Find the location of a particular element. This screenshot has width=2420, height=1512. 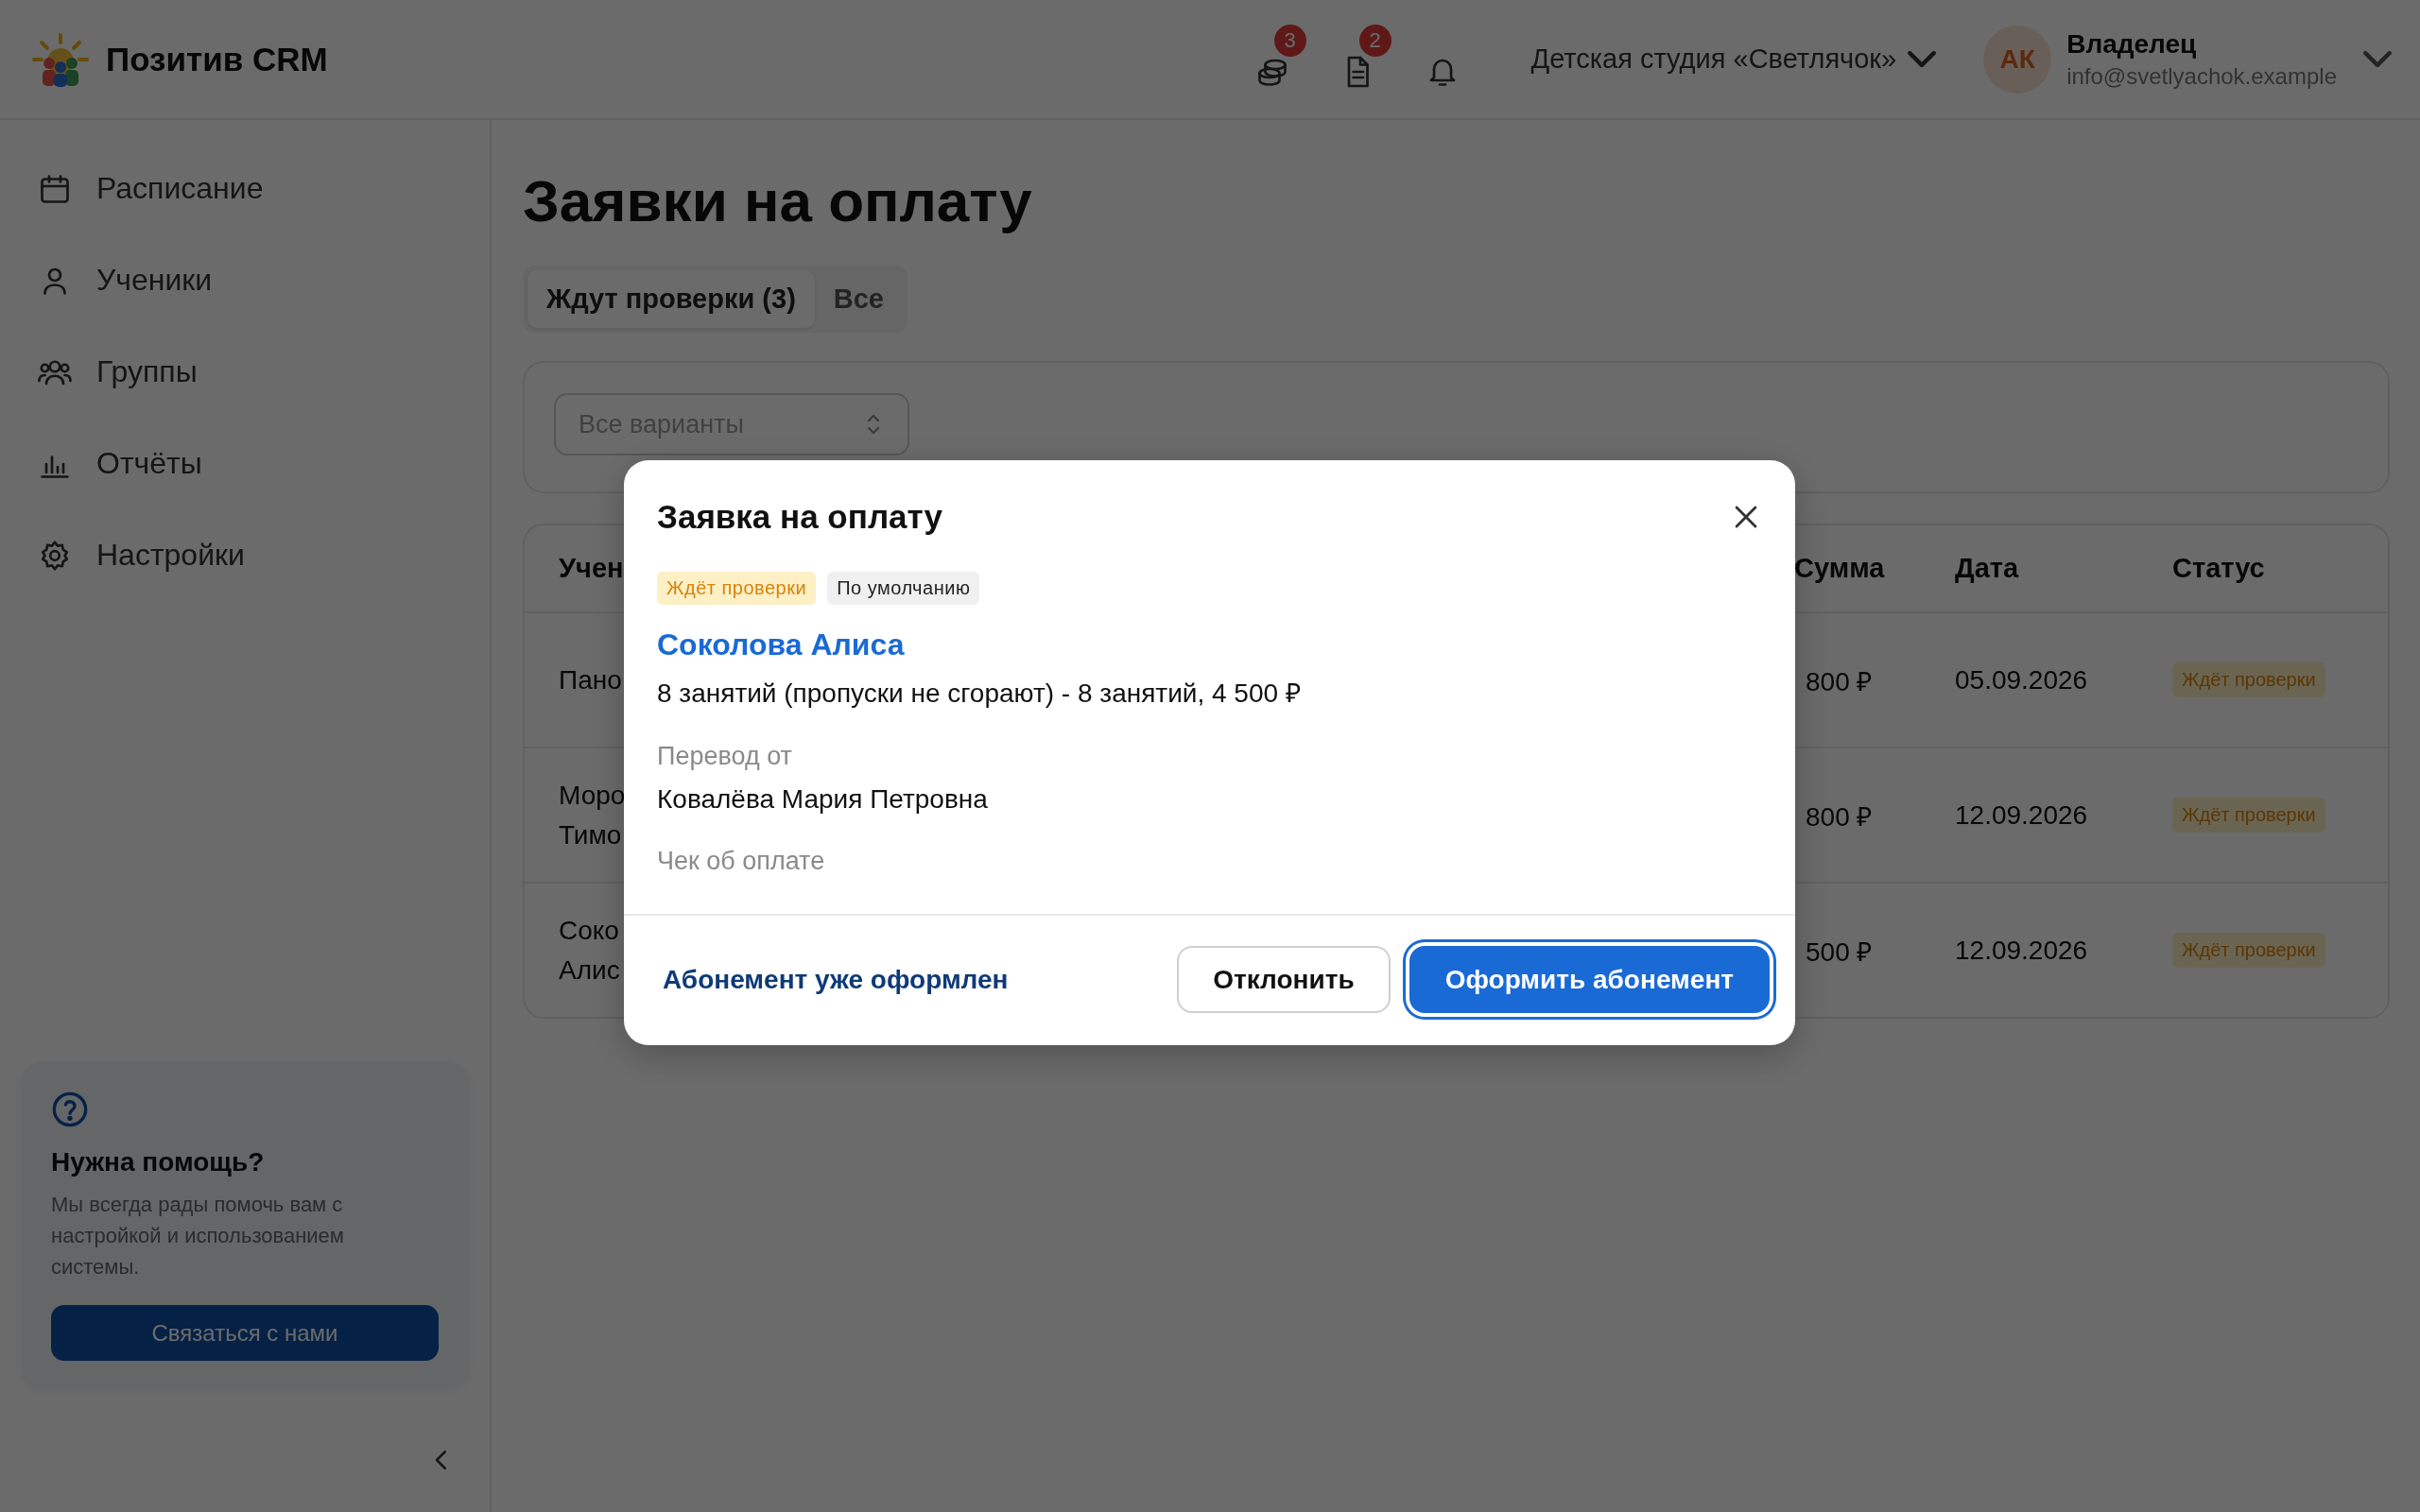

field-value: Ковалёва Мария Петровна is located at coordinates (823, 799).